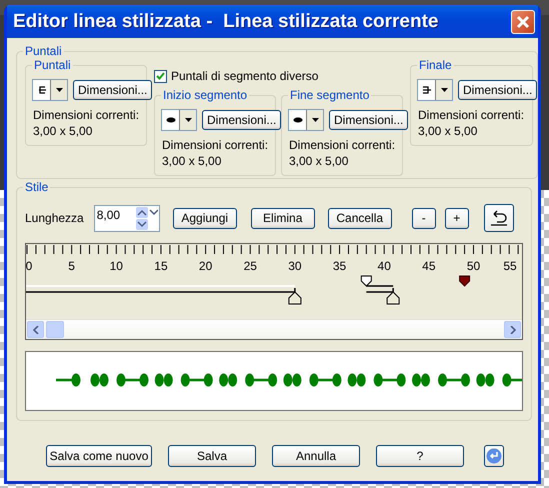  What do you see at coordinates (54, 218) in the screenshot?
I see `length-label: Lunghezza` at bounding box center [54, 218].